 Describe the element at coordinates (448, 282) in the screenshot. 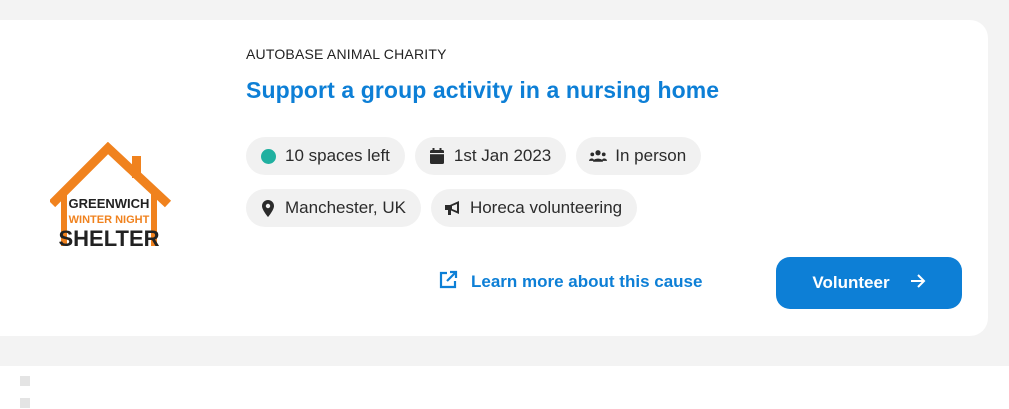

I see `external-link-icon` at that location.